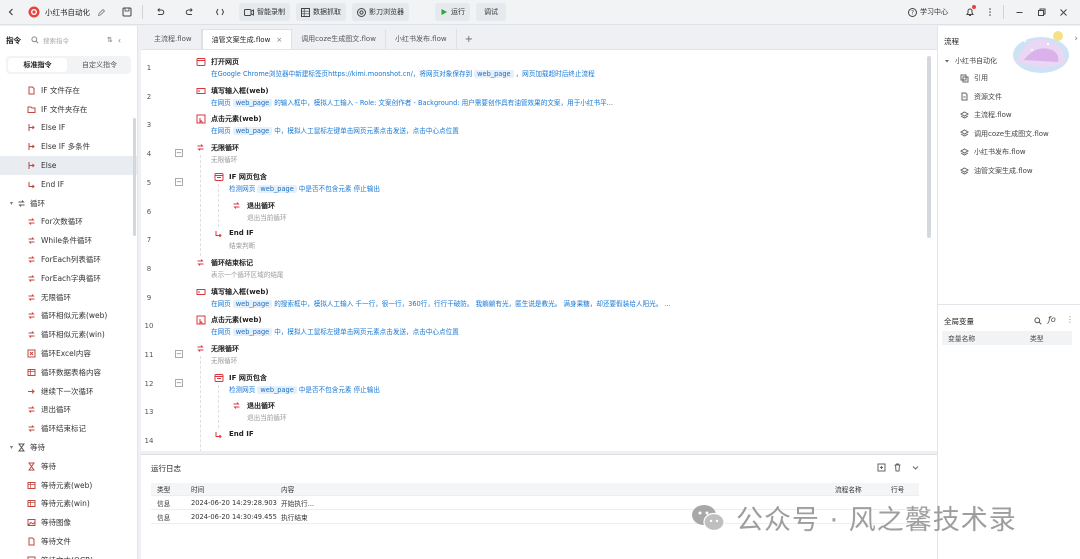  What do you see at coordinates (68, 522) in the screenshot?
I see `instruction-item: 等待图像` at bounding box center [68, 522].